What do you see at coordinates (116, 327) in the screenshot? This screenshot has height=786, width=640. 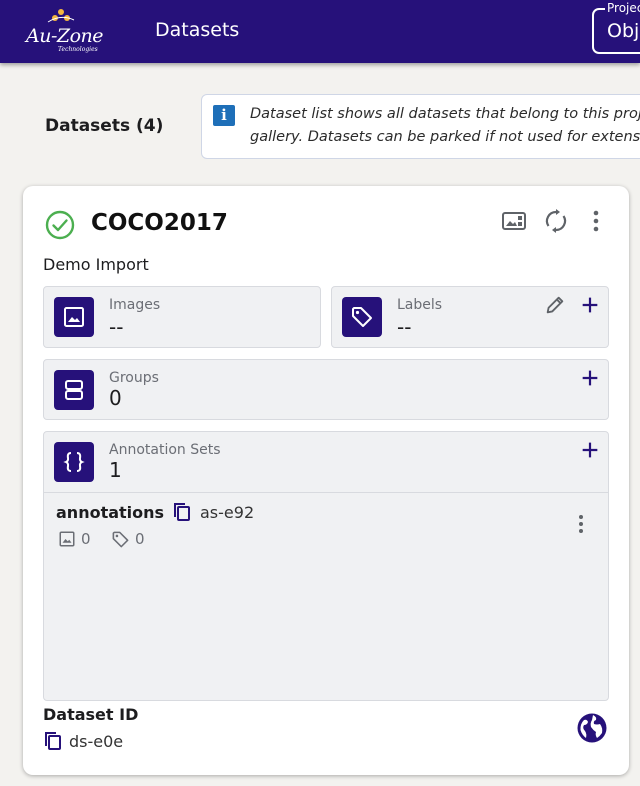 I see `images-value: --` at bounding box center [116, 327].